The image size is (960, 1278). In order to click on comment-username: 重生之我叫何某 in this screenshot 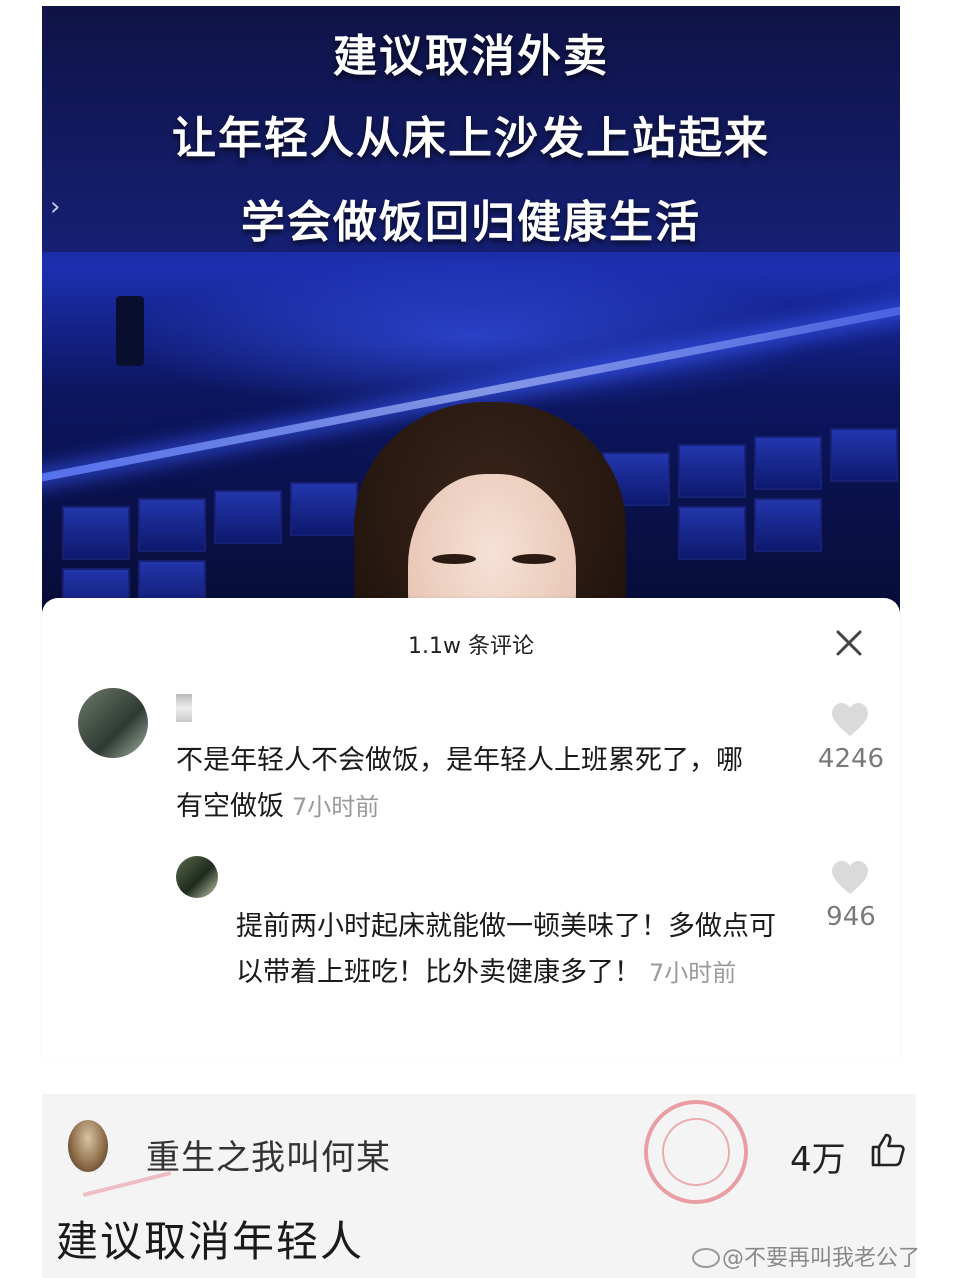, I will do `click(268, 1154)`.